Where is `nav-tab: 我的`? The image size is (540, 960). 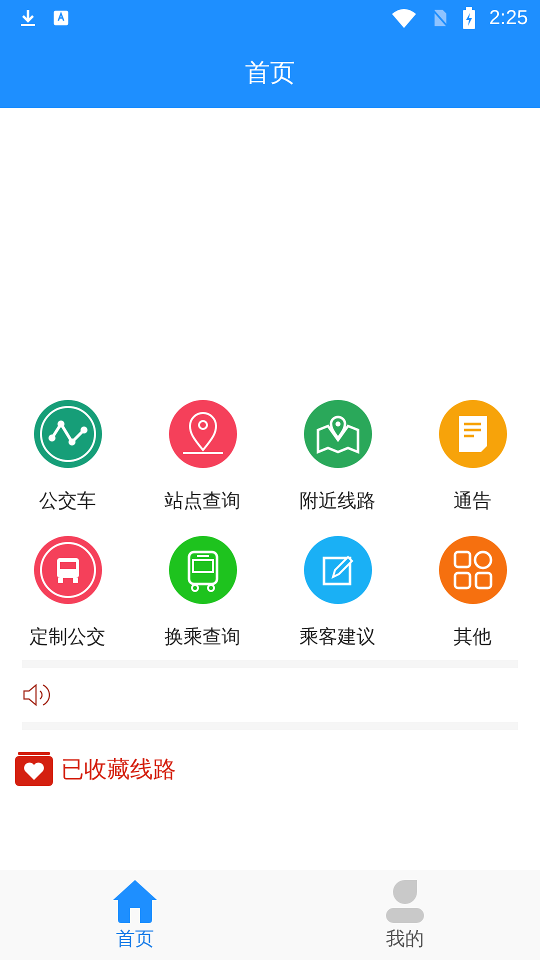
nav-tab: 我的 is located at coordinates (405, 915).